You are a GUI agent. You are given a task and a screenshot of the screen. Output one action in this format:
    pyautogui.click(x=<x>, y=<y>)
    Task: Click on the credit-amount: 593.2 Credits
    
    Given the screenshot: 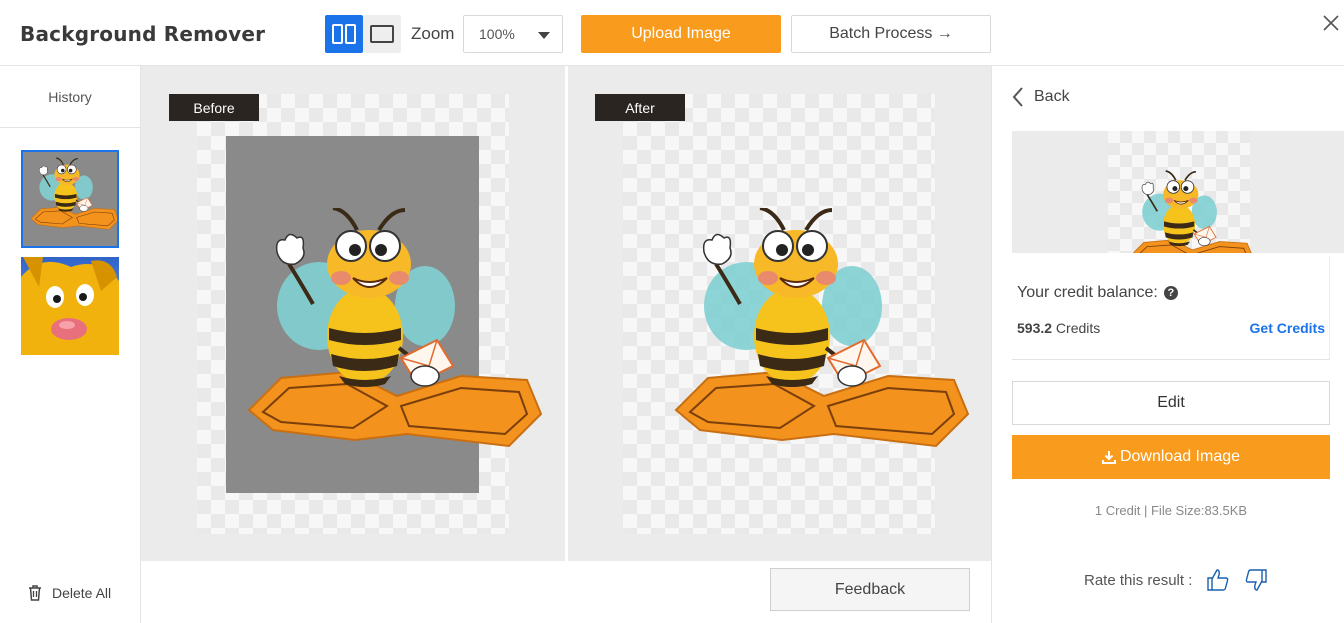 What is the action you would take?
    pyautogui.click(x=1058, y=328)
    